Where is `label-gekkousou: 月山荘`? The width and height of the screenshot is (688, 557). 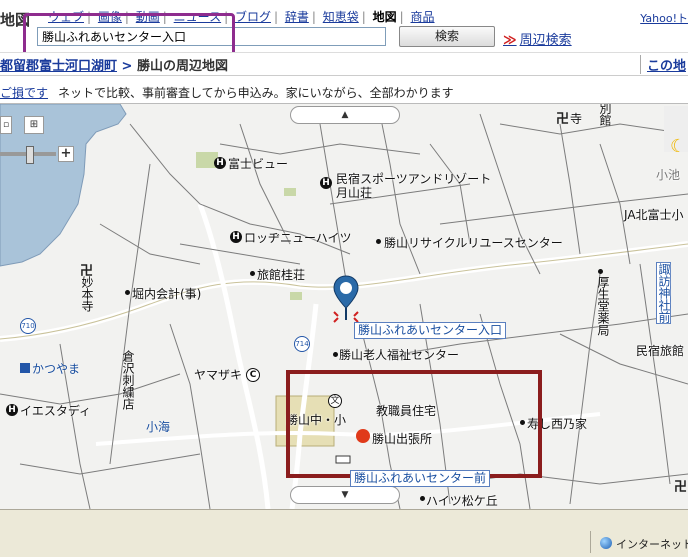 label-gekkousou: 月山荘 is located at coordinates (354, 192).